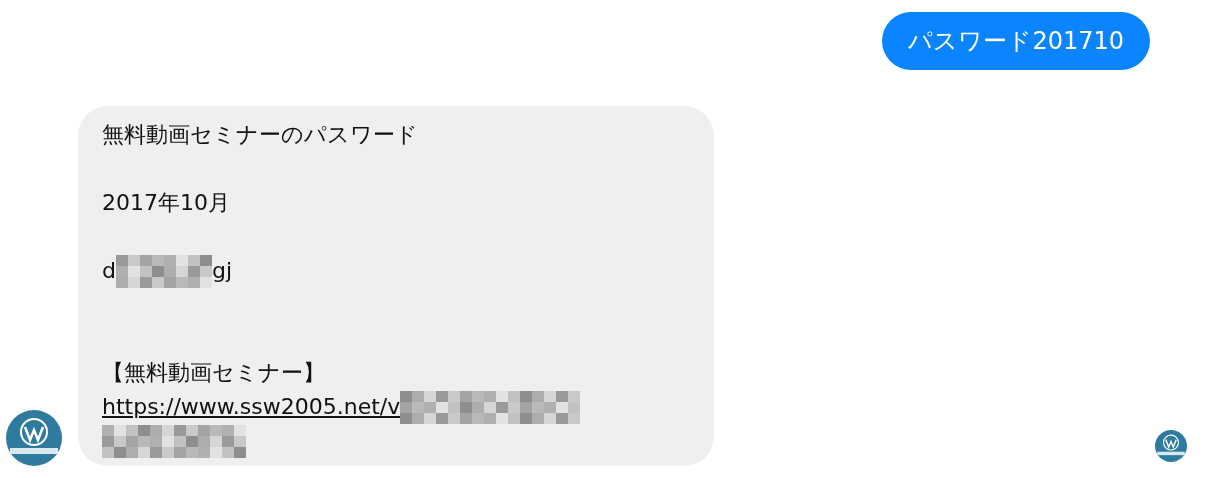 The width and height of the screenshot is (1206, 478). What do you see at coordinates (260, 135) in the screenshot?
I see `message-text: 無料動画セミナーのパスワード` at bounding box center [260, 135].